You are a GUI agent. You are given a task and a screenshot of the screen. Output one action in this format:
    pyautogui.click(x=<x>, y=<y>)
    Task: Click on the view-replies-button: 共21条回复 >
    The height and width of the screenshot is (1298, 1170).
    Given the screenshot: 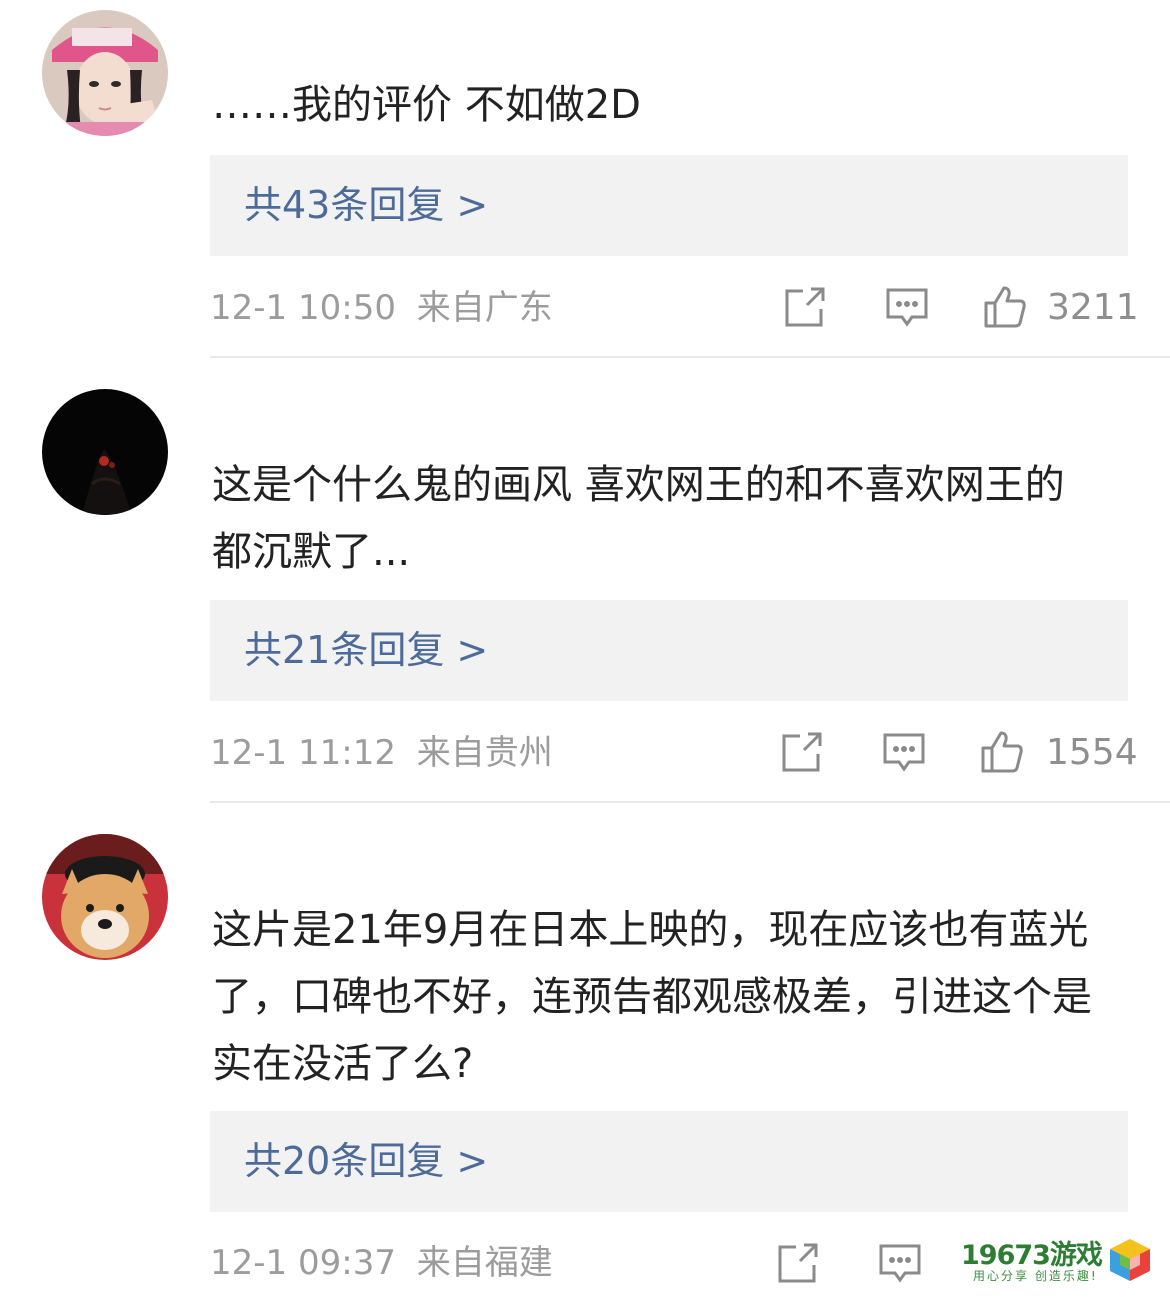 What is the action you would take?
    pyautogui.click(x=669, y=650)
    